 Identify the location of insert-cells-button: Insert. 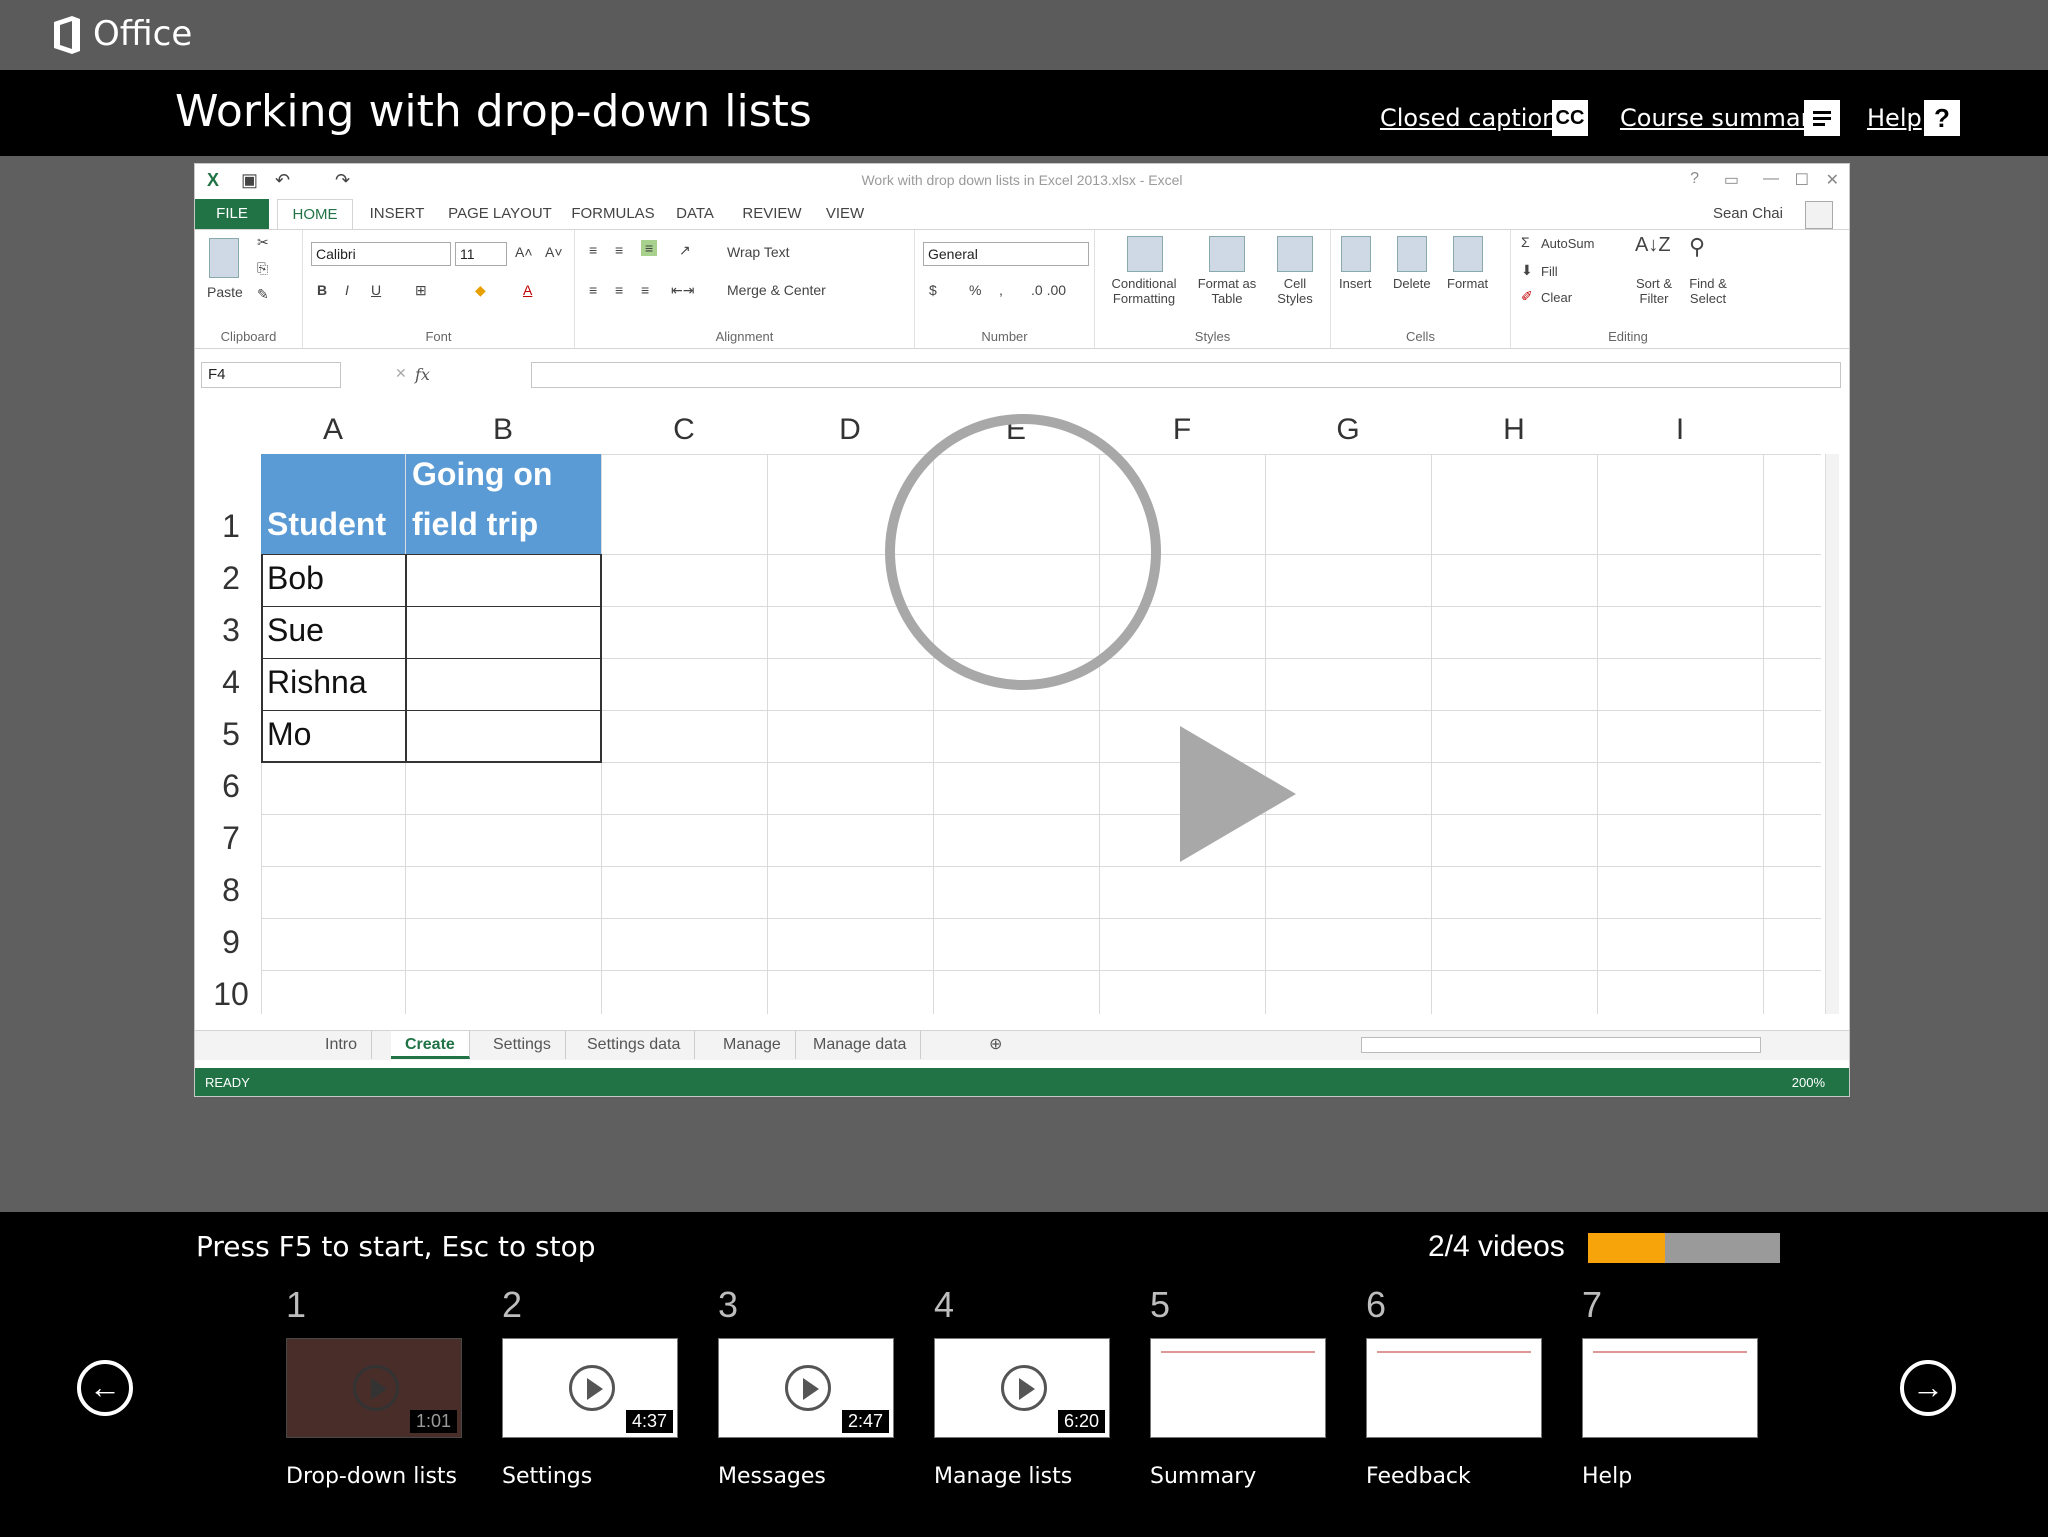
(1355, 283).